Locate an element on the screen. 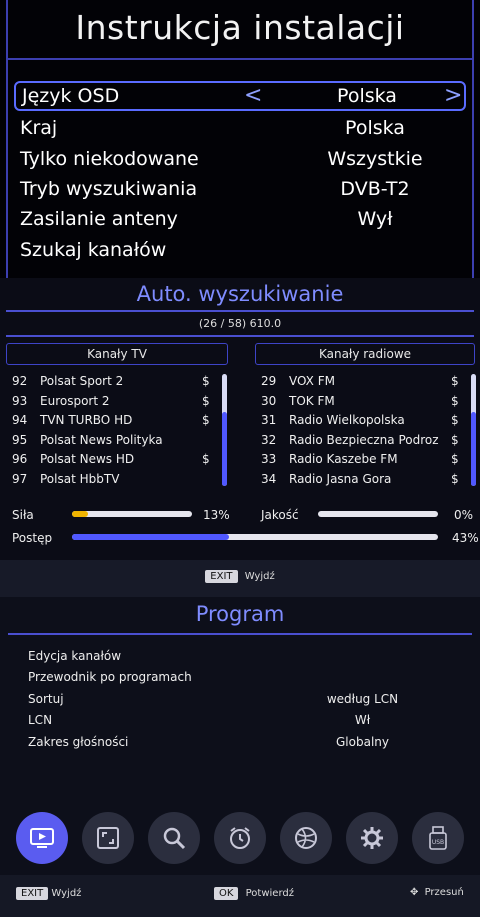 The height and width of the screenshot is (917, 480). setting-label: Tryb wyszukiwania is located at coordinates (109, 189).